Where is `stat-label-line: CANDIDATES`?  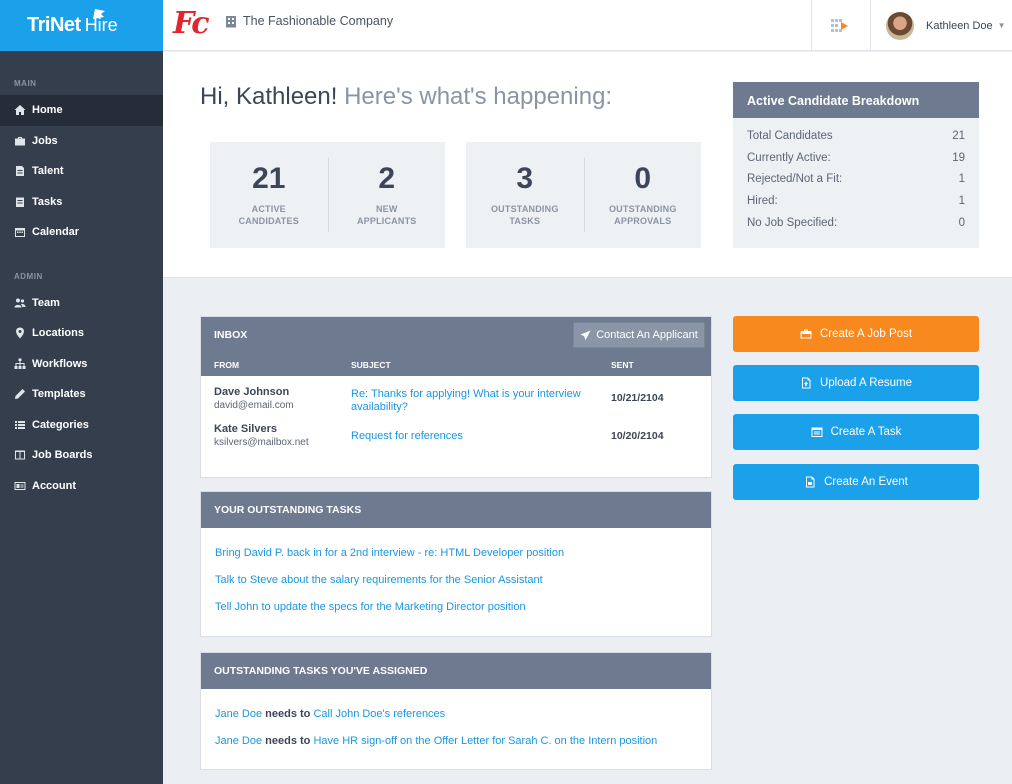 stat-label-line: CANDIDATES is located at coordinates (268, 221).